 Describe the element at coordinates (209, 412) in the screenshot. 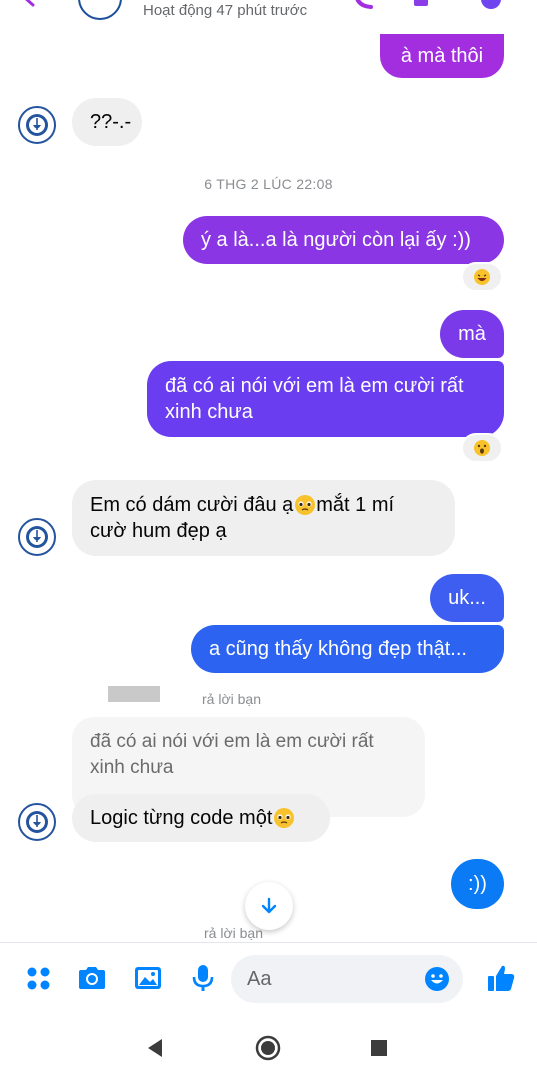

I see `message-text-line: xinh chưa` at that location.